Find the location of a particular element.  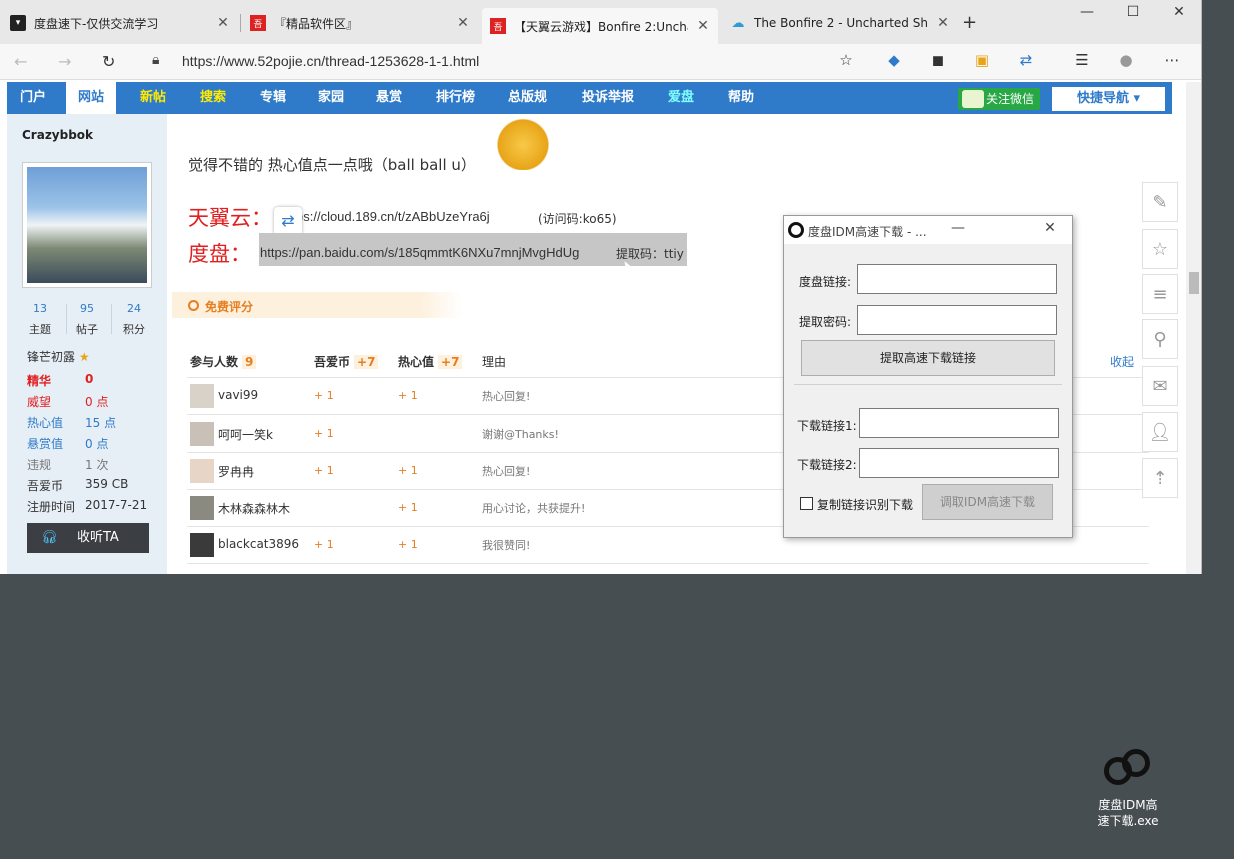

label-line: 速下载.exe is located at coordinates (1128, 821).